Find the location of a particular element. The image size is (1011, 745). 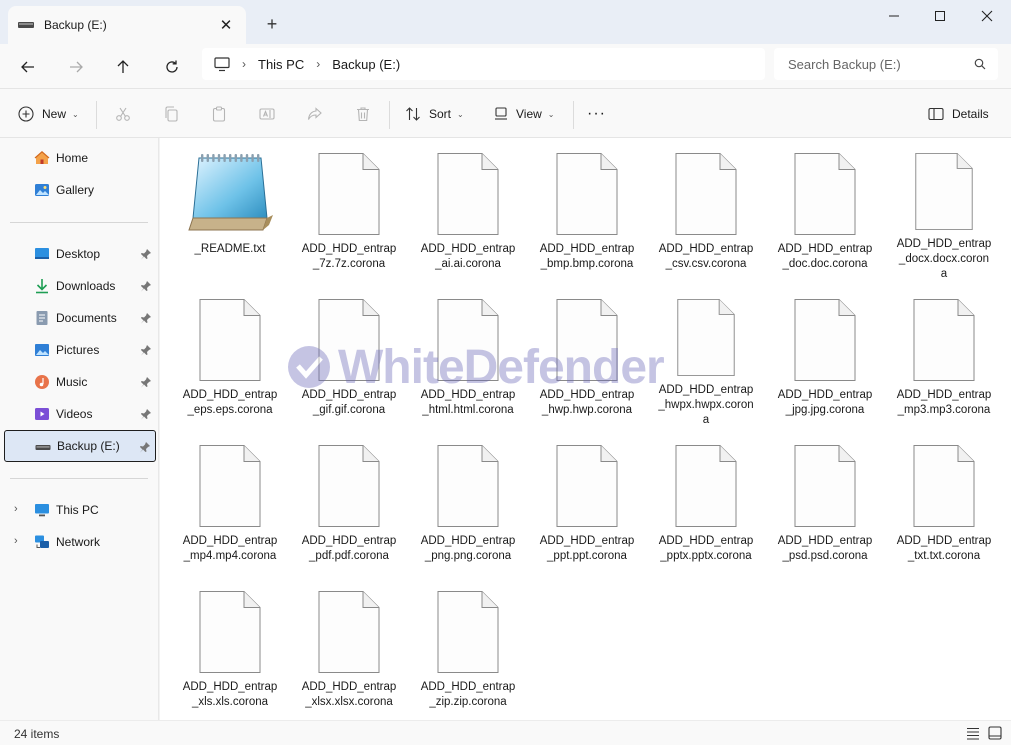

minimize-button is located at coordinates (894, 16).